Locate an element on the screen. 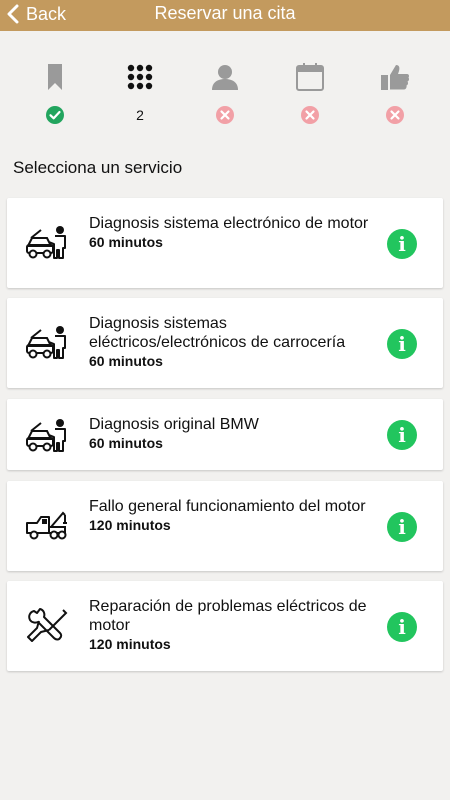 This screenshot has width=450, height=800. navigation-bar: Back Reservar una cita is located at coordinates (225, 15).